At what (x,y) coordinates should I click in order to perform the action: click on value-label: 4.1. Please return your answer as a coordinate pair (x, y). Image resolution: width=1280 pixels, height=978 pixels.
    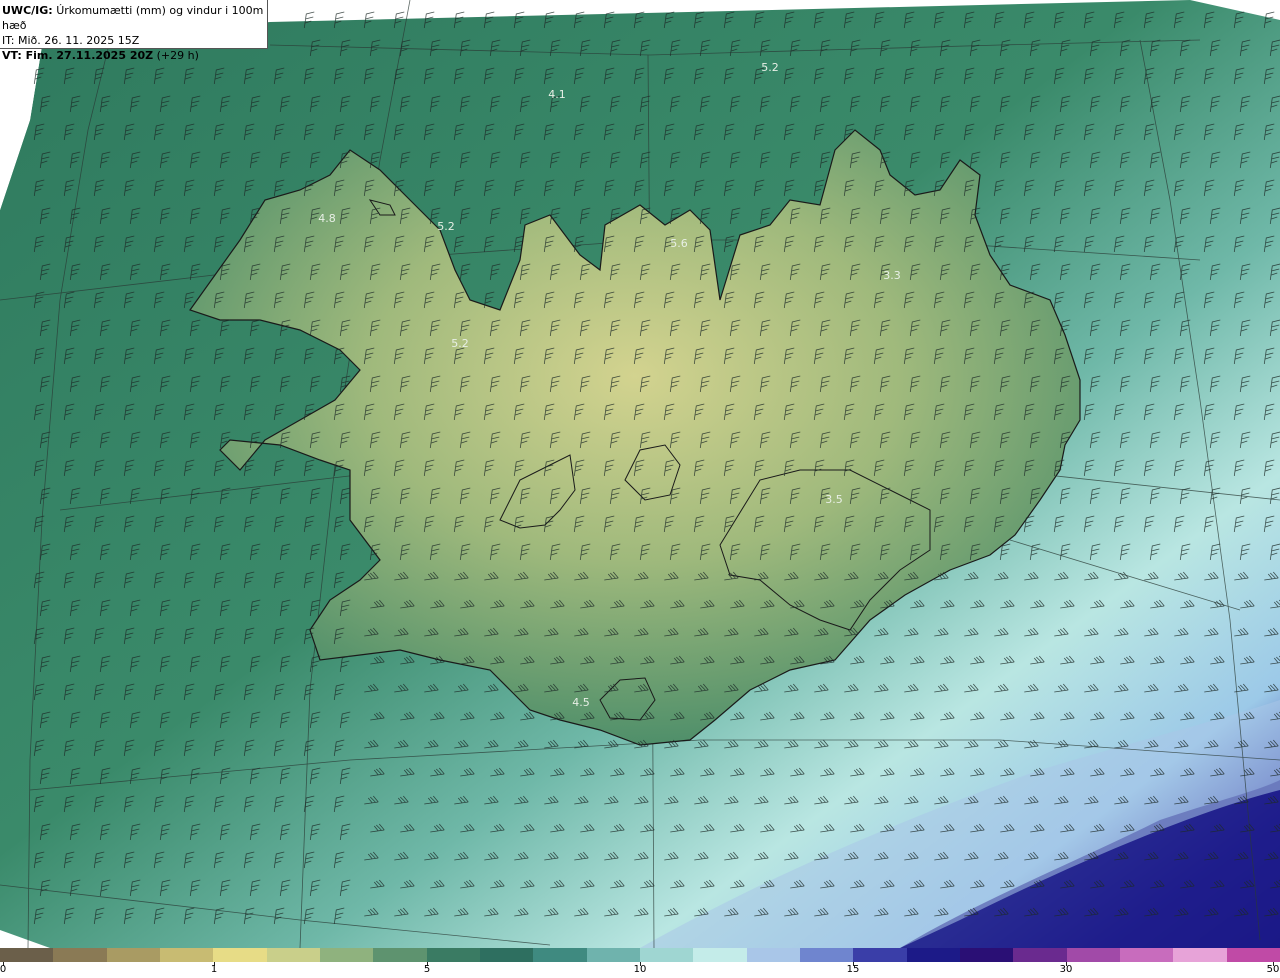
    Looking at the image, I should click on (557, 94).